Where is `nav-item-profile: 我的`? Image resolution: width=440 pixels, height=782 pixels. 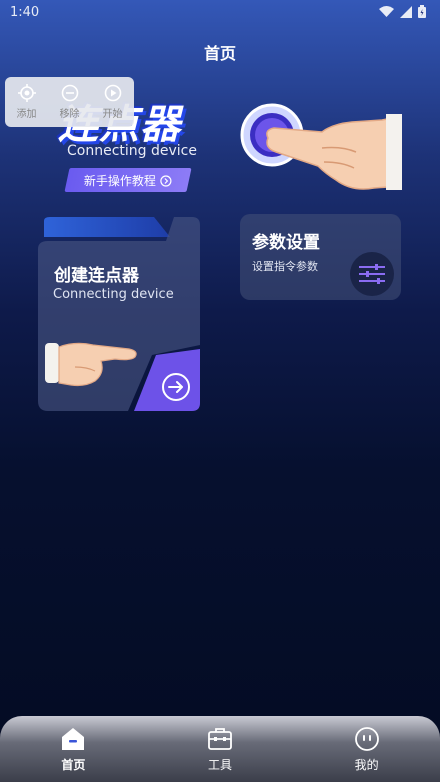
nav-item-profile: 我的 is located at coordinates (367, 749).